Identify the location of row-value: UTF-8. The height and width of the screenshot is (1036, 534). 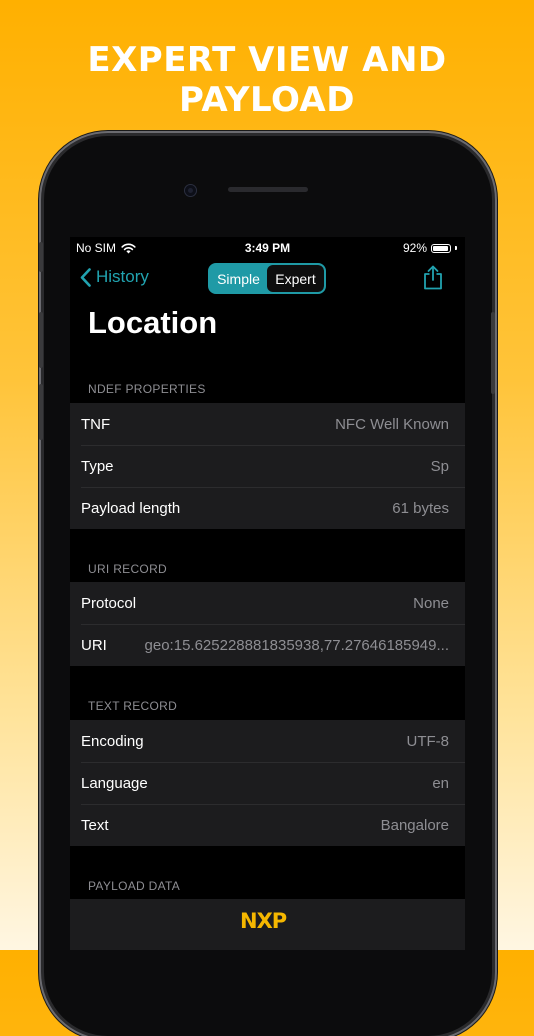
(428, 741).